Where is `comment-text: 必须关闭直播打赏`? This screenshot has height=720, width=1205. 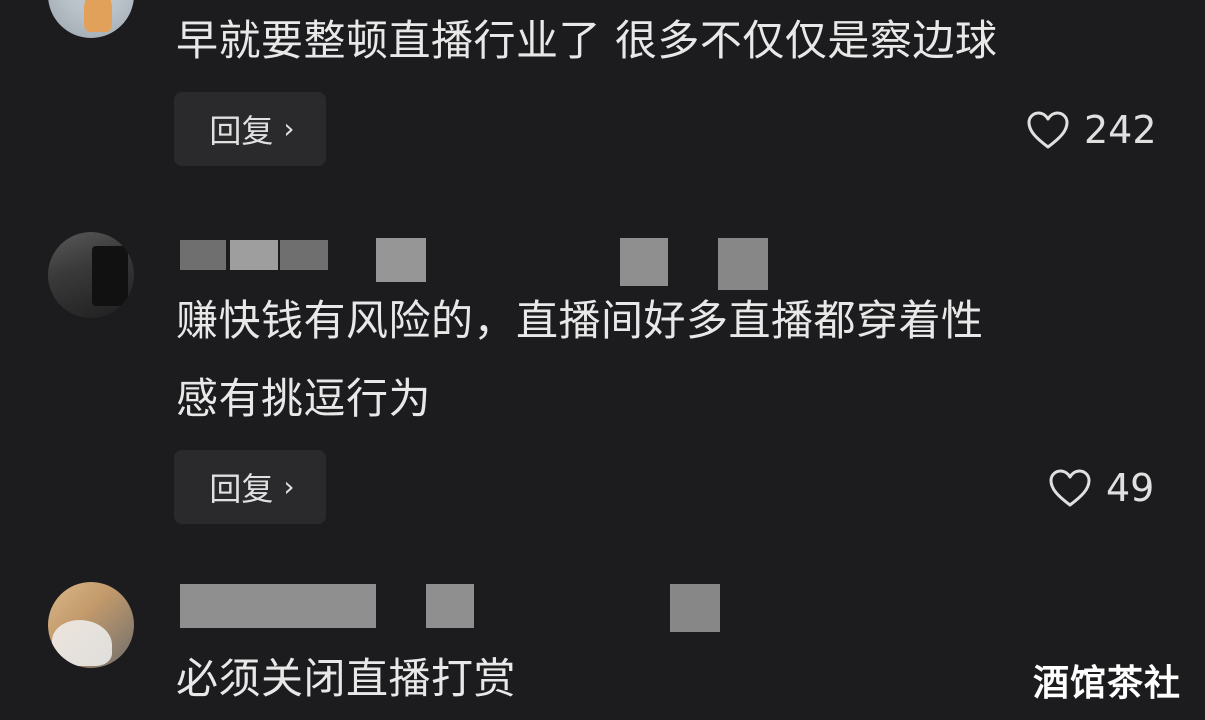
comment-text: 必须关闭直播打赏 is located at coordinates (346, 678).